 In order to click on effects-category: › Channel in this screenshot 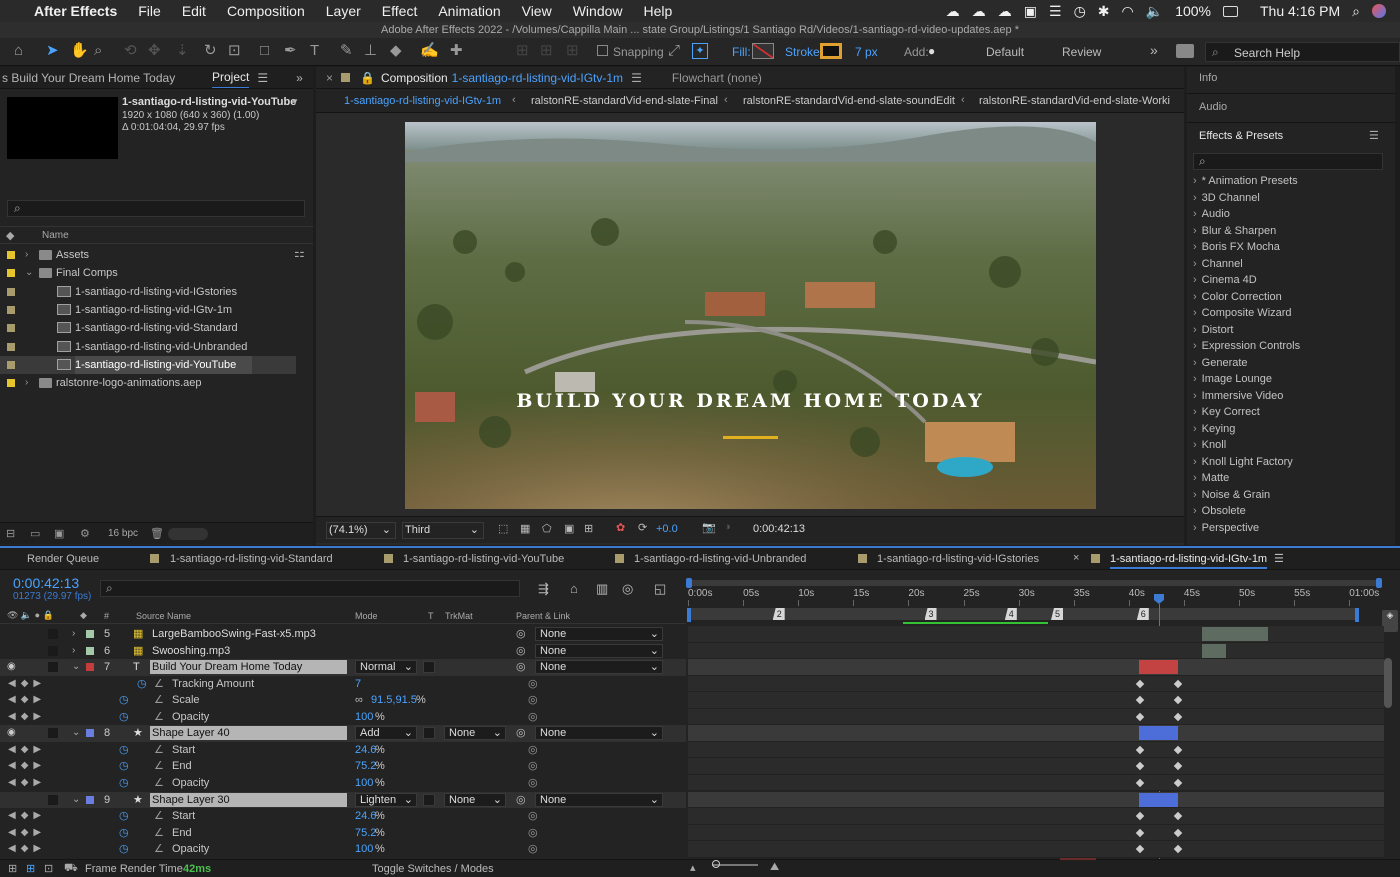, I will do `click(1218, 264)`.